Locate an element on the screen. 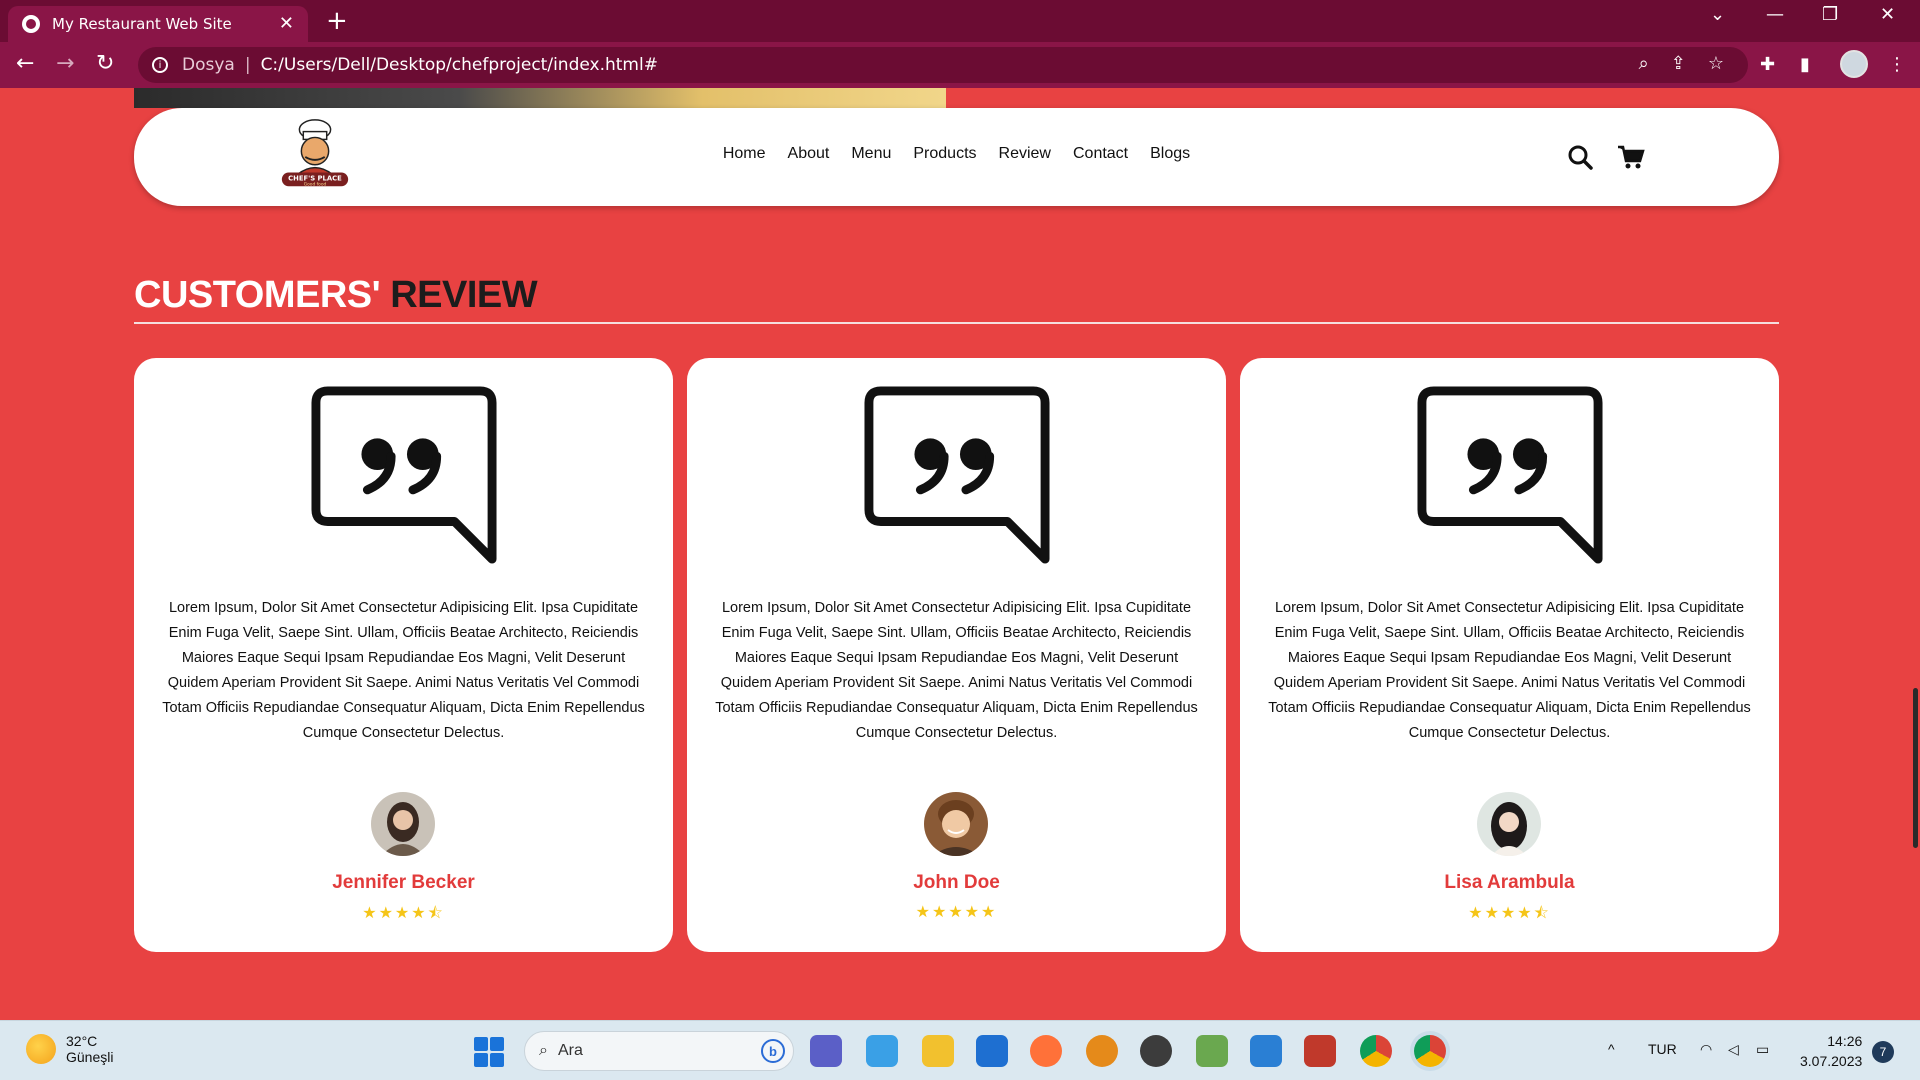 The height and width of the screenshot is (1080, 1920). start-button is located at coordinates (489, 1052).